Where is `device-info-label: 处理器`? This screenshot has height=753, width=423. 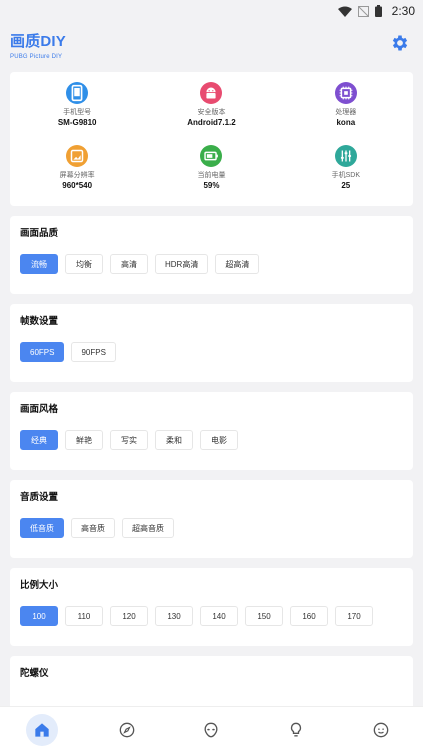
device-info-label: 处理器 is located at coordinates (346, 112).